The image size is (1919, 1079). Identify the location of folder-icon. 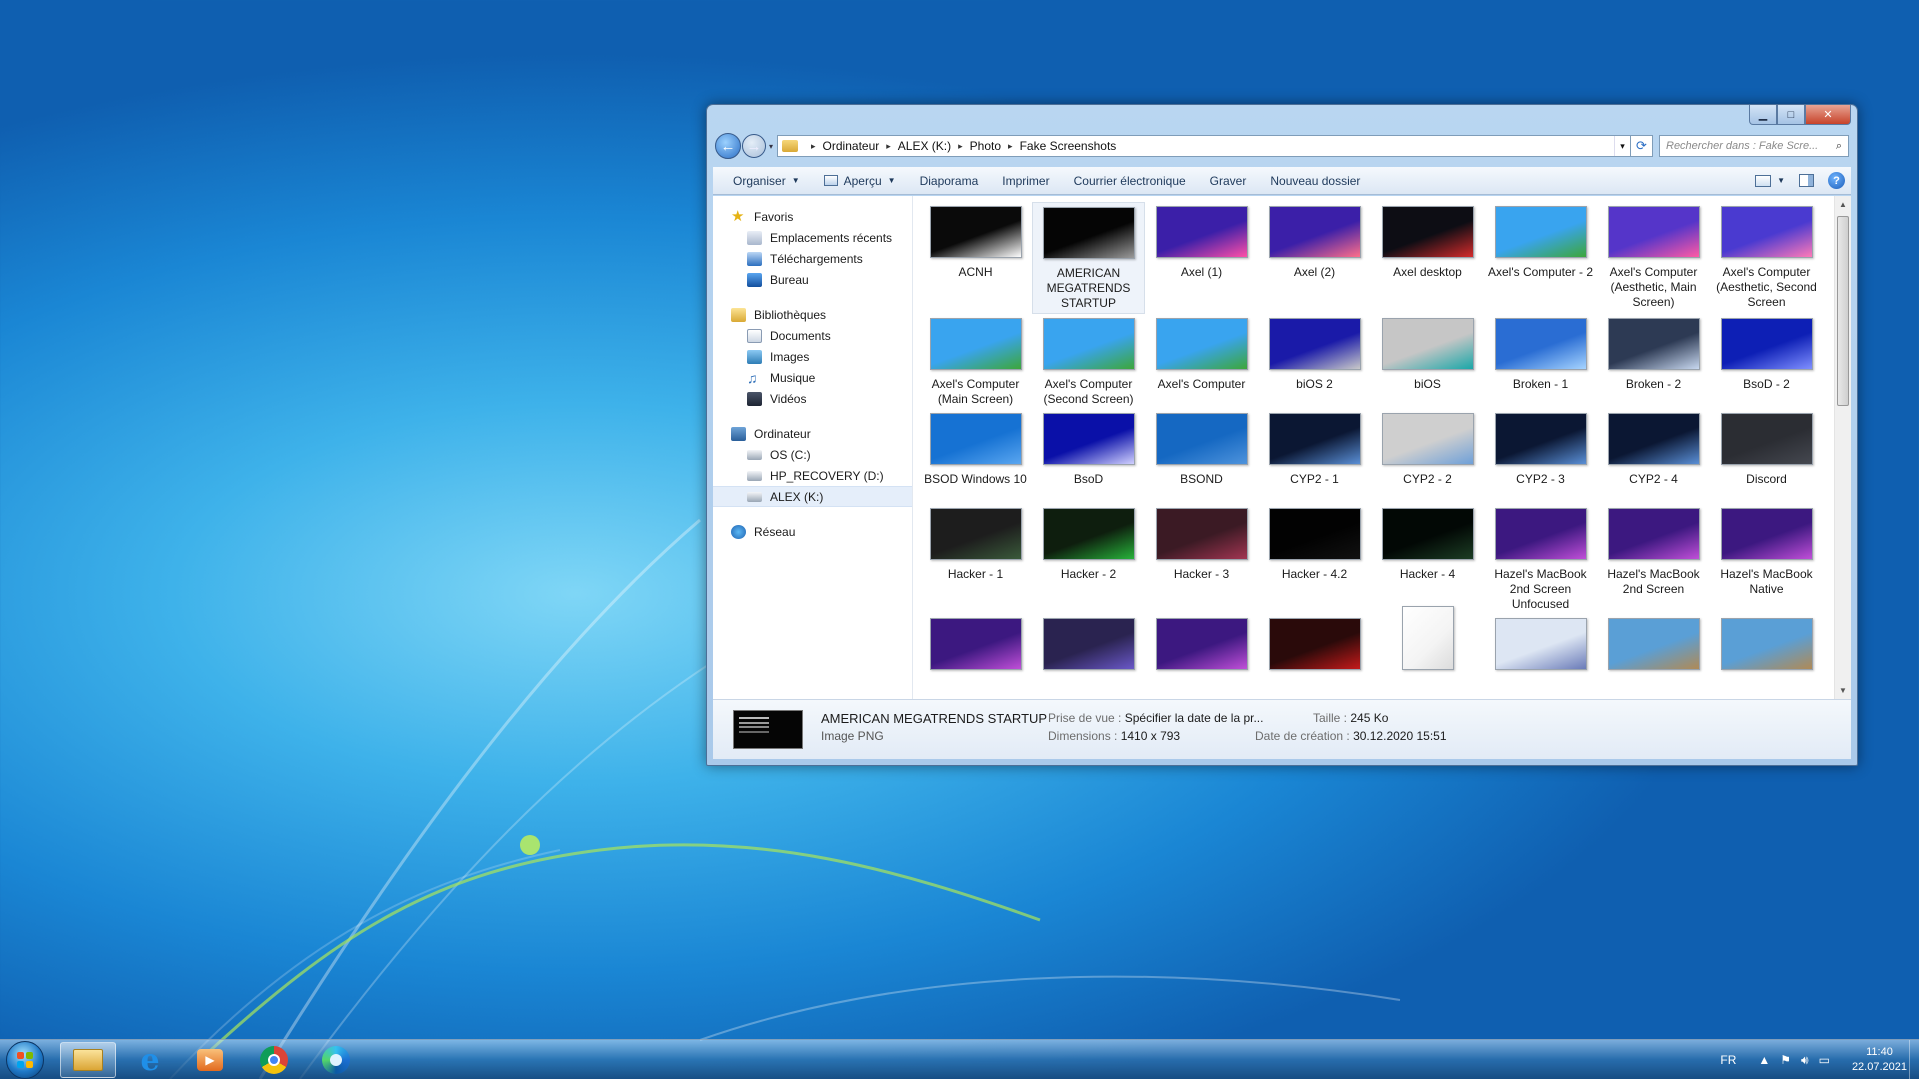
(790, 146).